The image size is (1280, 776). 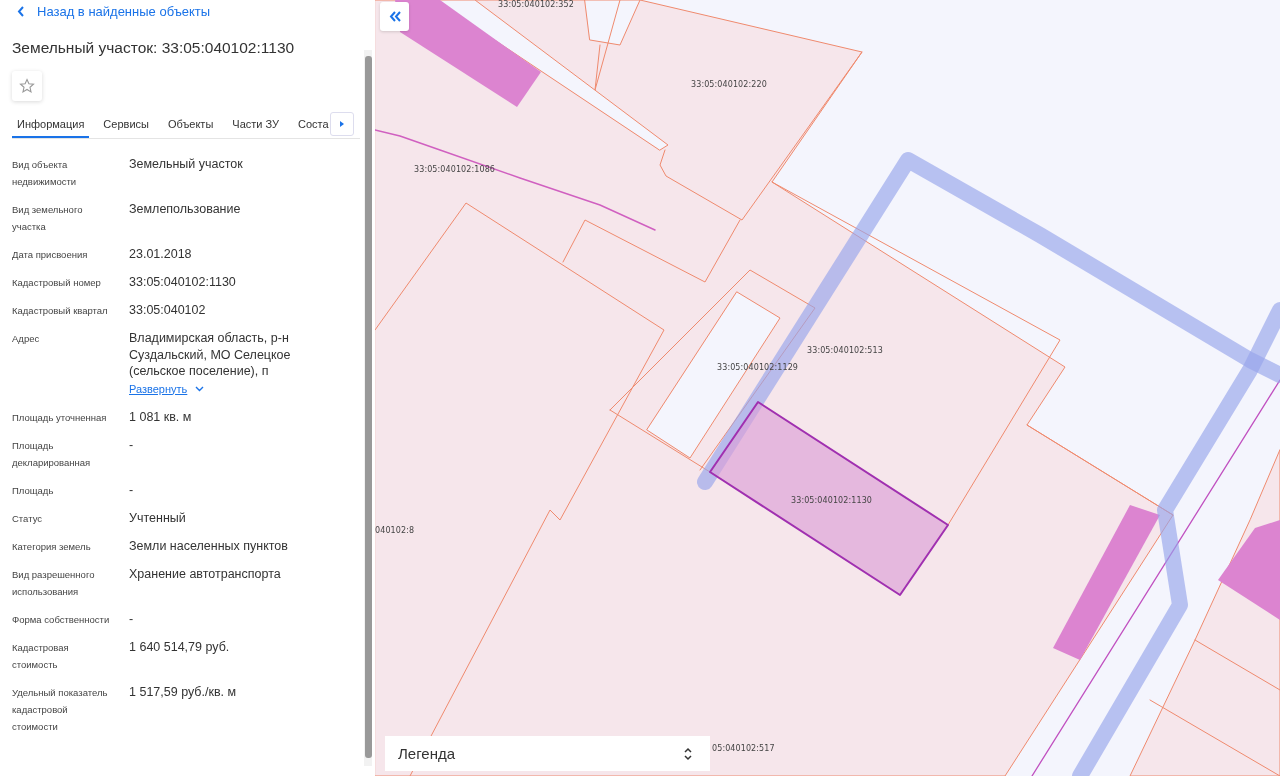 I want to click on parcel-number: 040102:8, so click(x=395, y=530).